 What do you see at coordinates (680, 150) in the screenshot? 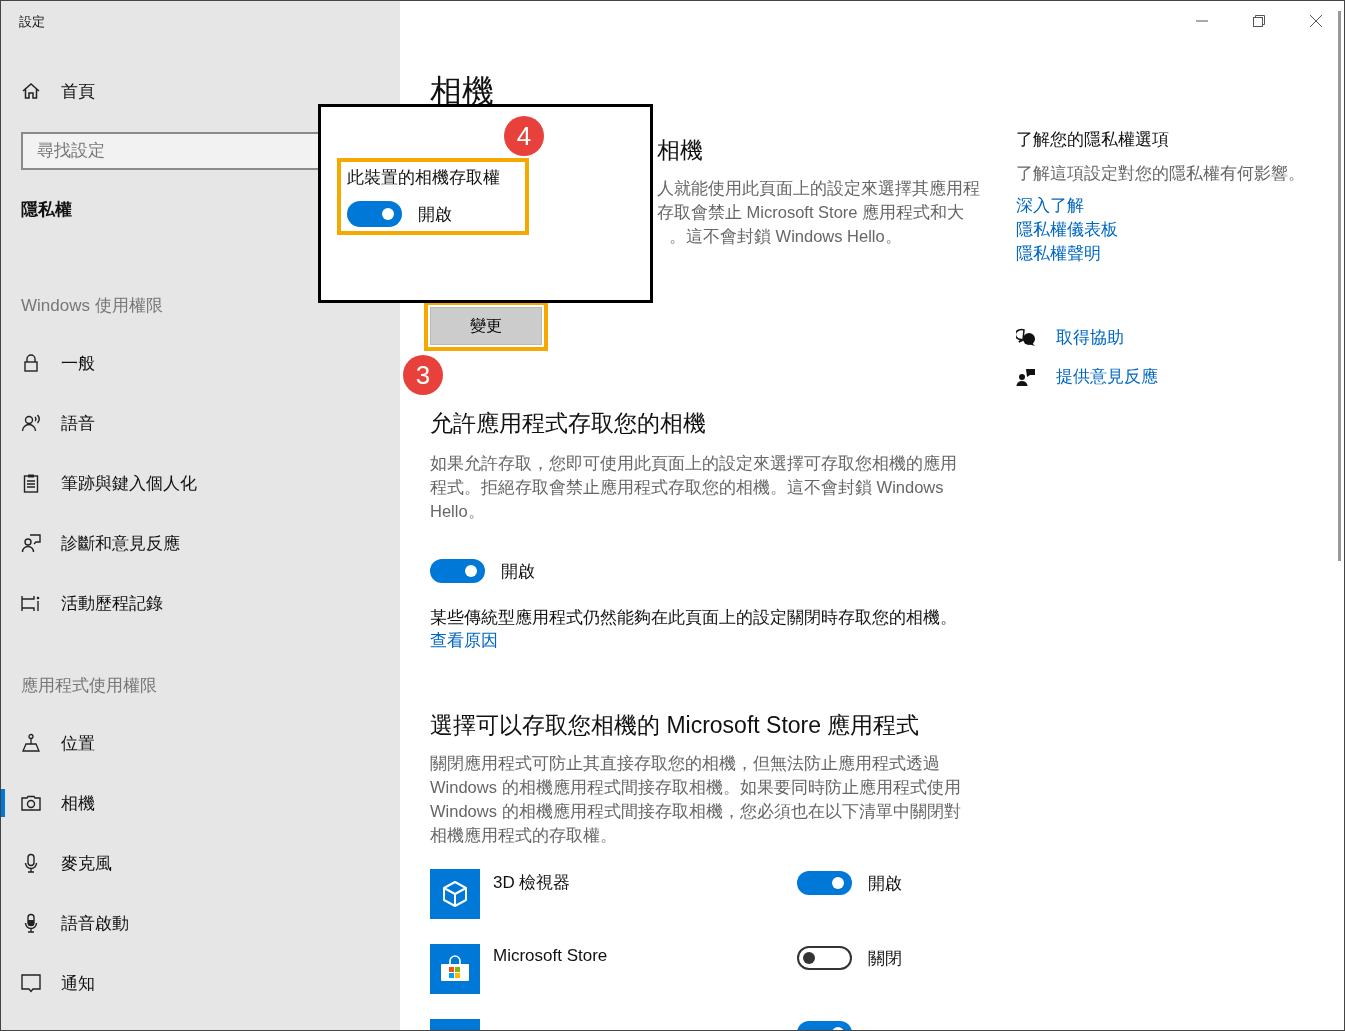
I see `section-heading: 相機` at bounding box center [680, 150].